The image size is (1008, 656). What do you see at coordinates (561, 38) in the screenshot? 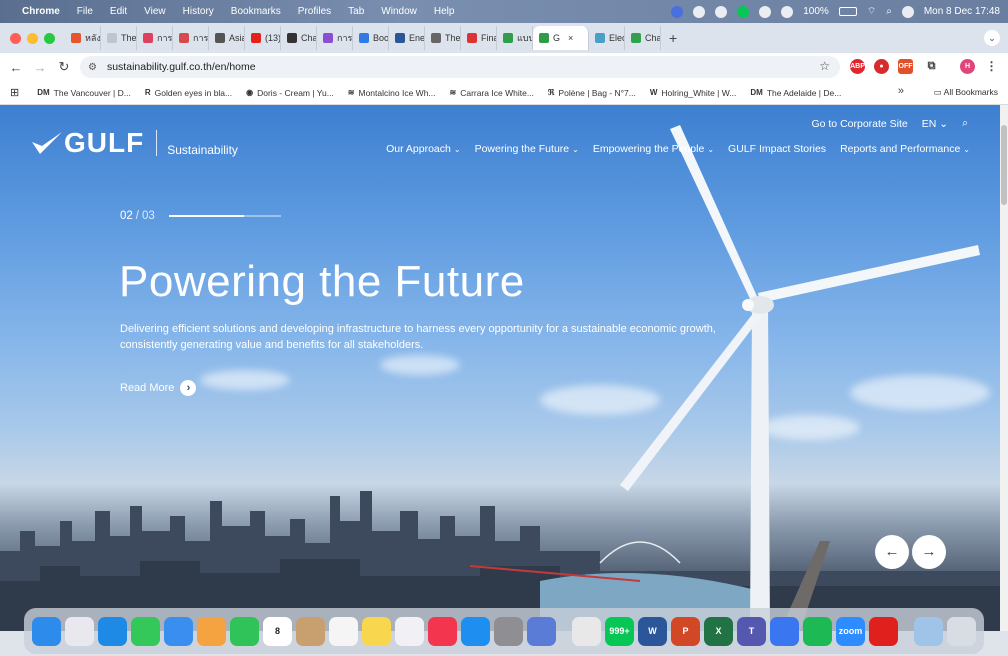
I see `tab-active: G ×` at bounding box center [561, 38].